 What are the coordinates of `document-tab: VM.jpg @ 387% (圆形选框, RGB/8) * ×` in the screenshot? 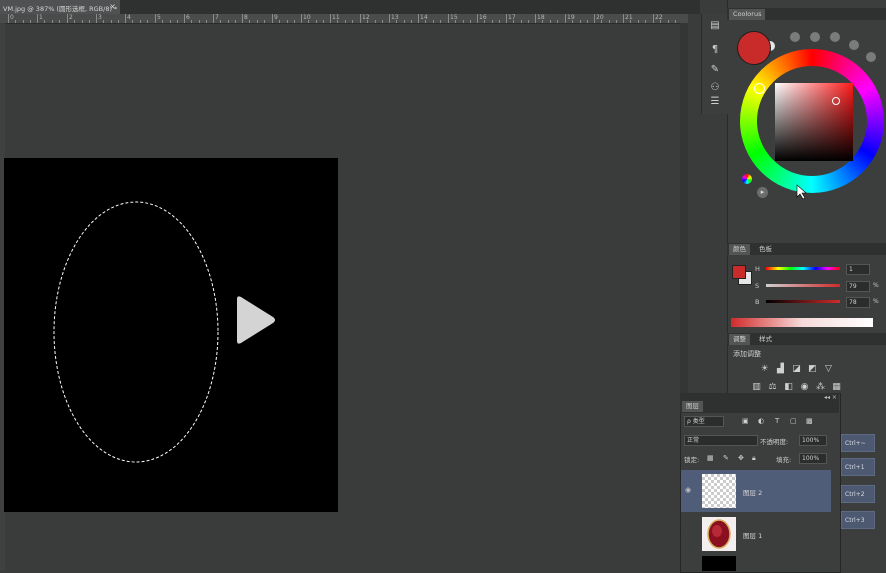 It's located at (60, 7).